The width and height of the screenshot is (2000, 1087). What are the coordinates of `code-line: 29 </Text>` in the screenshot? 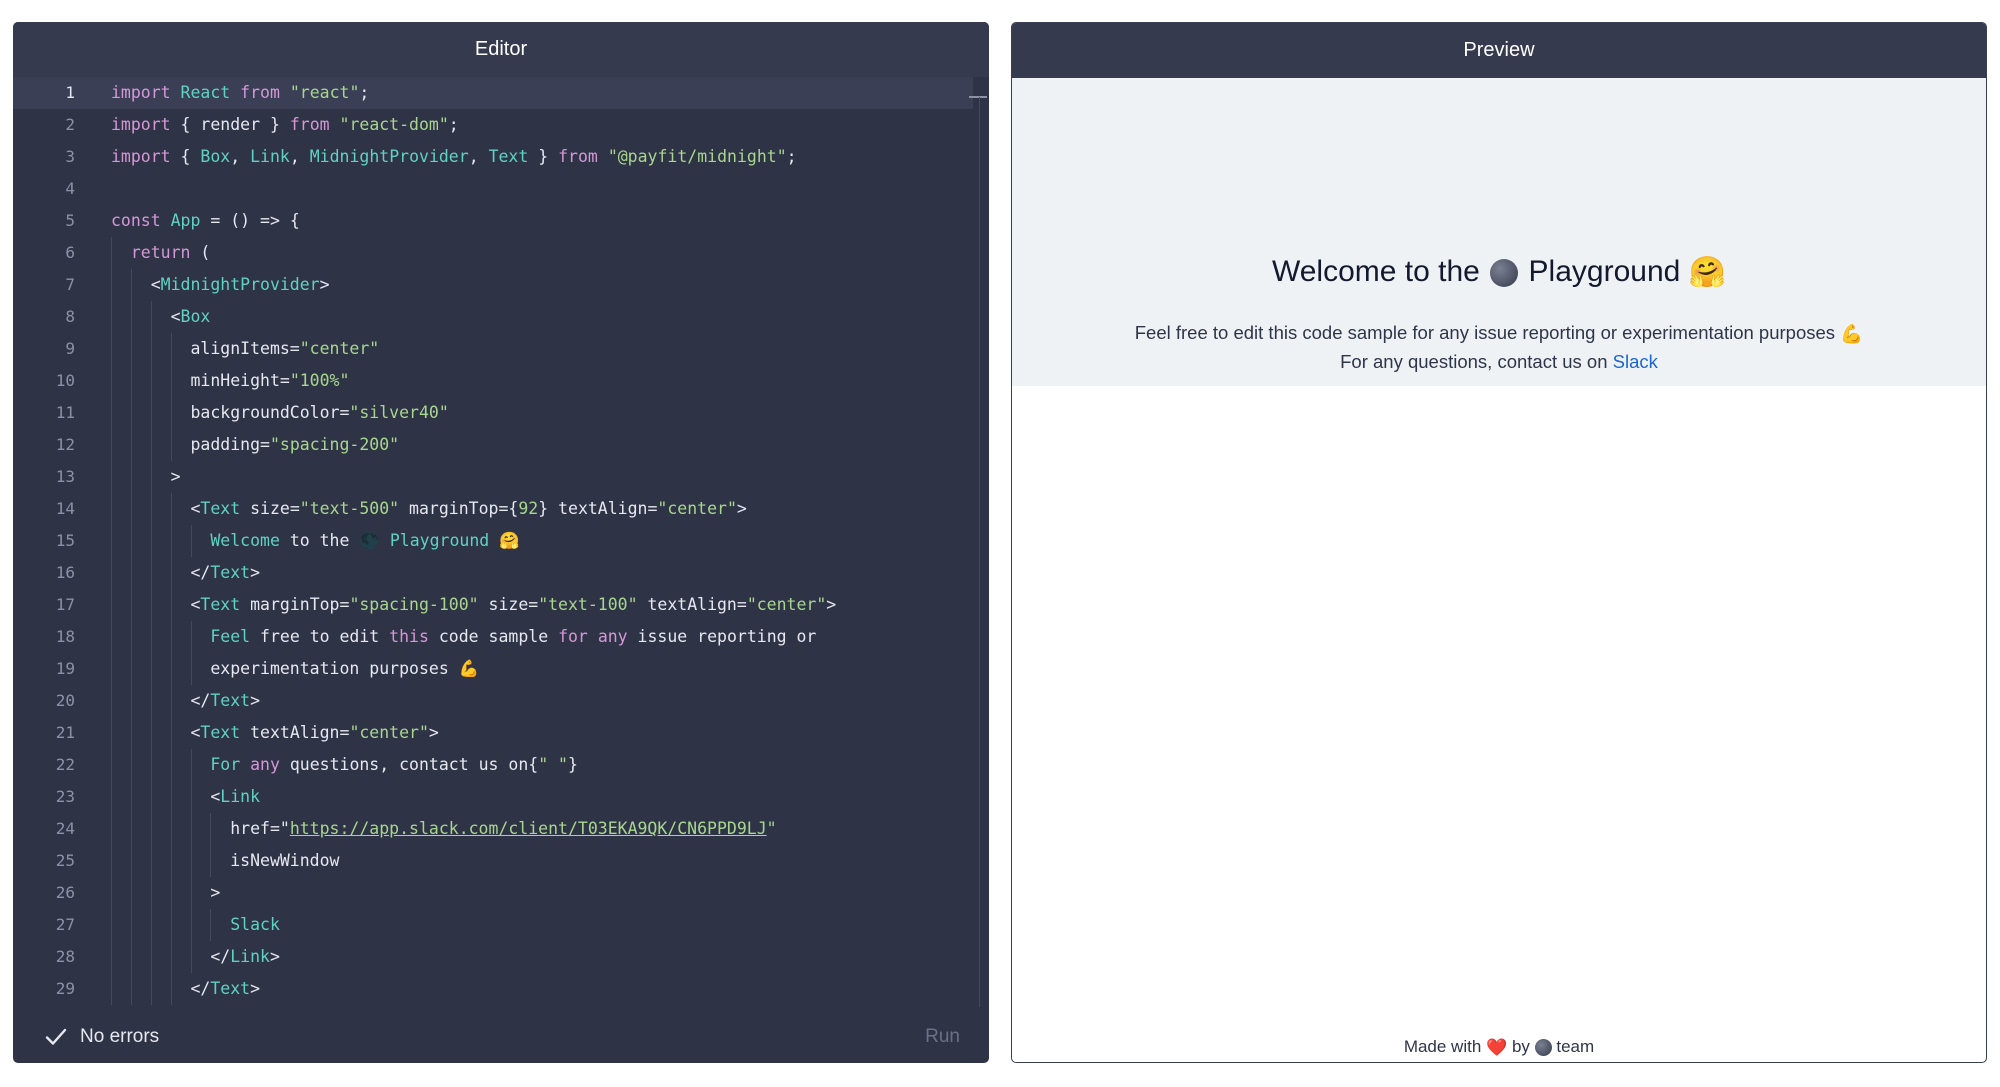 It's located at (501, 989).